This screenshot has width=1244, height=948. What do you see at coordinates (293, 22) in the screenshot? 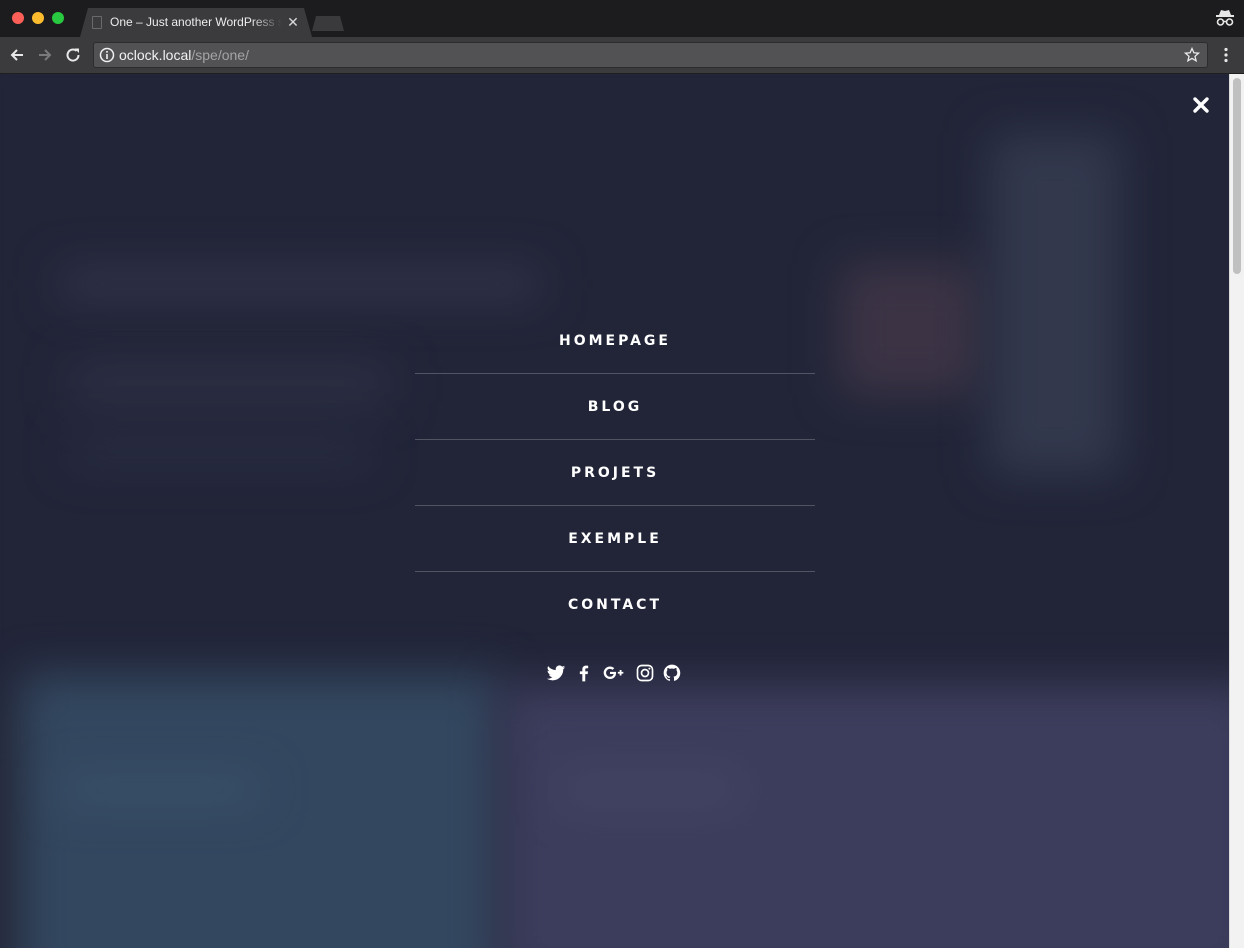
I see `tab-close-icon: ✕` at bounding box center [293, 22].